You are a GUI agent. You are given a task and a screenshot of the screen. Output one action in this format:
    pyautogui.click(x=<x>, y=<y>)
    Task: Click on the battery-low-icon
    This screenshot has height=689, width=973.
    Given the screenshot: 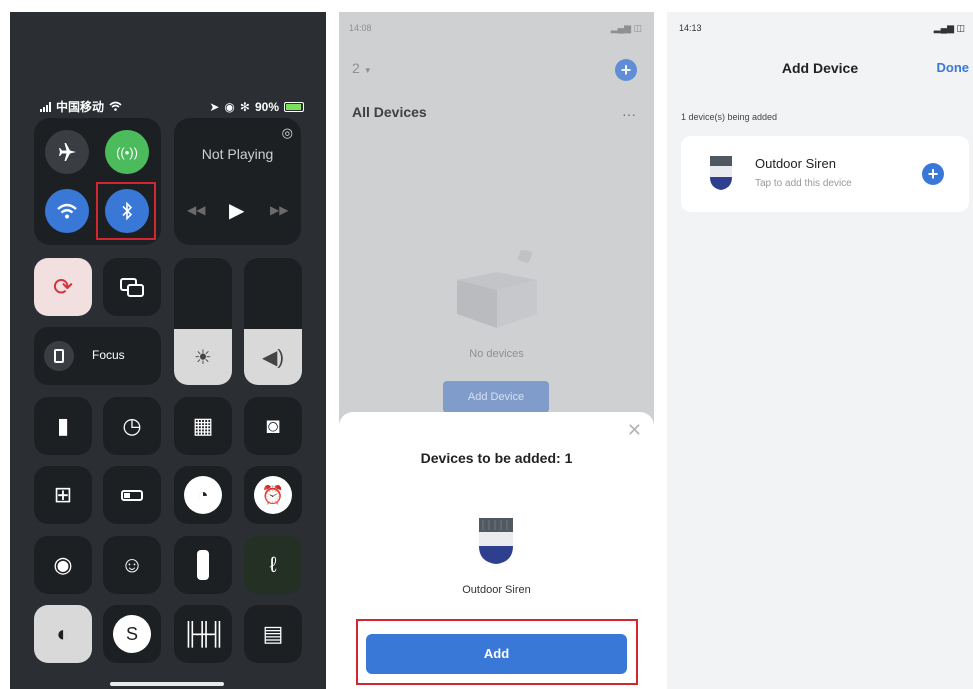 What is the action you would take?
    pyautogui.click(x=132, y=495)
    